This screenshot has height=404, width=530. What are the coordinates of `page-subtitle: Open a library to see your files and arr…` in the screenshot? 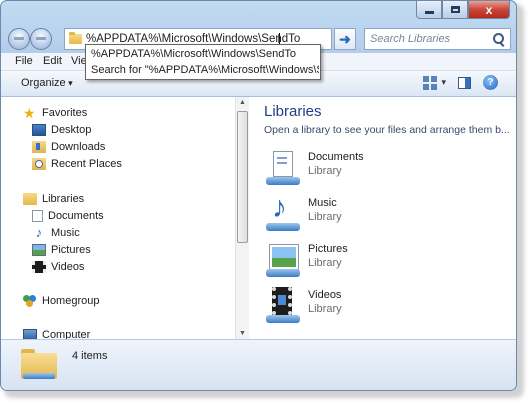 It's located at (387, 130).